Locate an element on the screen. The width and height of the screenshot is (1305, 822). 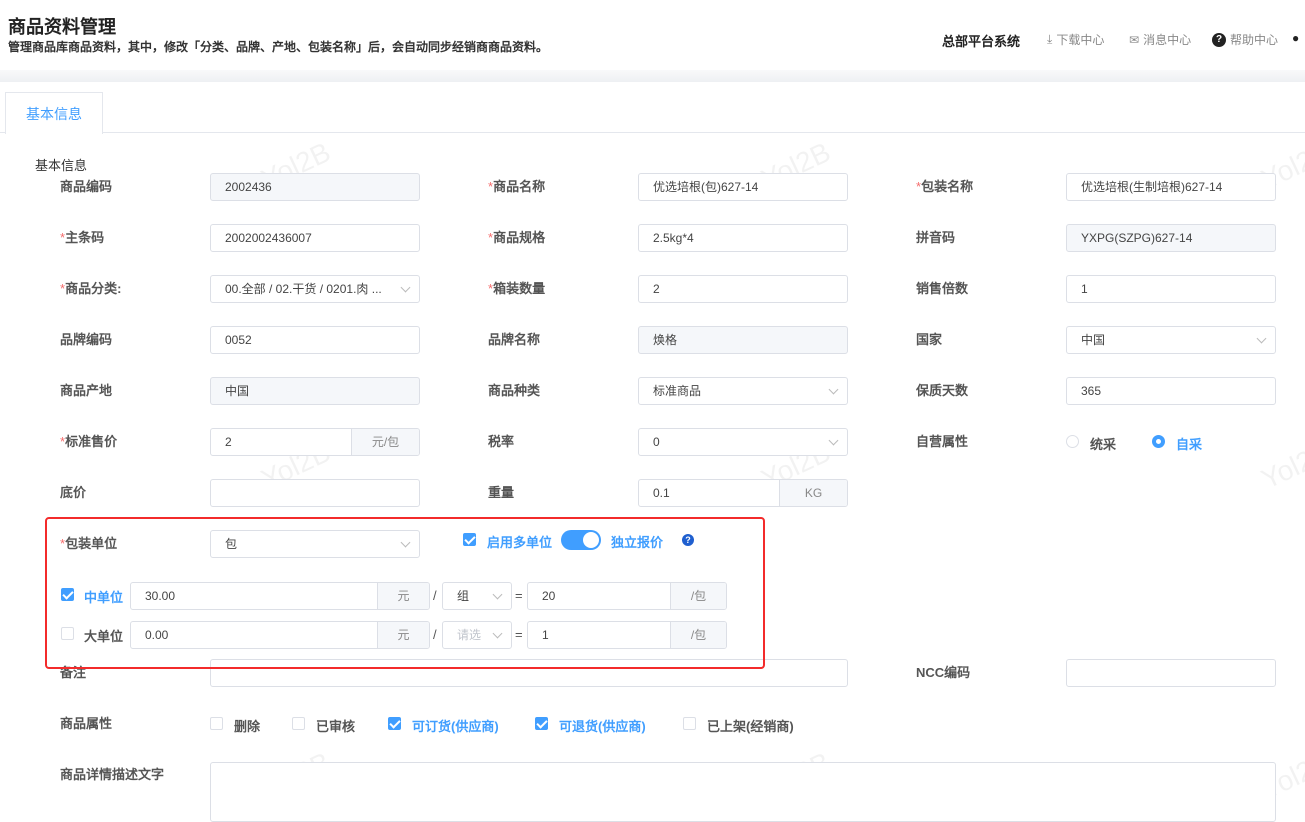
field-label: 商品种类 is located at coordinates (514, 391).